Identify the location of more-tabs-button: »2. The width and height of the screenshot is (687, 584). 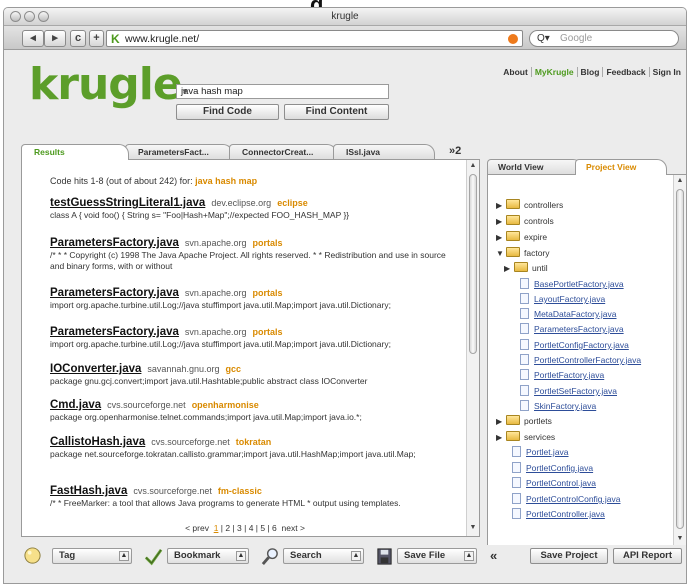
(455, 151).